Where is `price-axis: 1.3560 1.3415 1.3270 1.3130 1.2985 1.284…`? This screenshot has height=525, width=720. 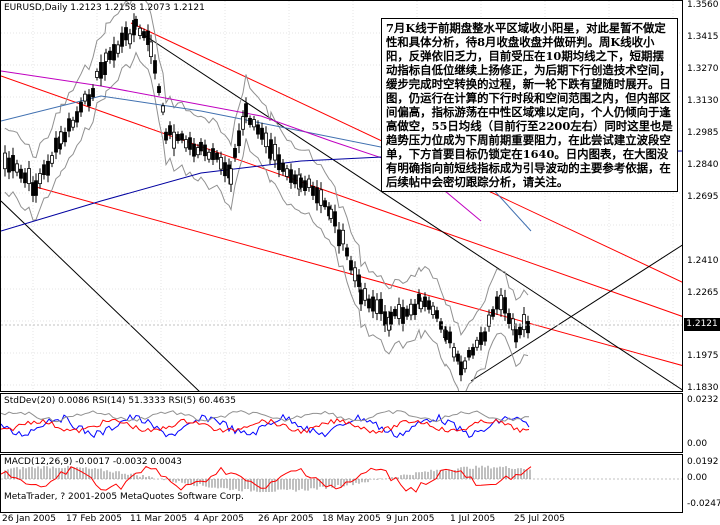 price-axis: 1.3560 1.3415 1.3270 1.3130 1.2985 1.284… is located at coordinates (701, 196).